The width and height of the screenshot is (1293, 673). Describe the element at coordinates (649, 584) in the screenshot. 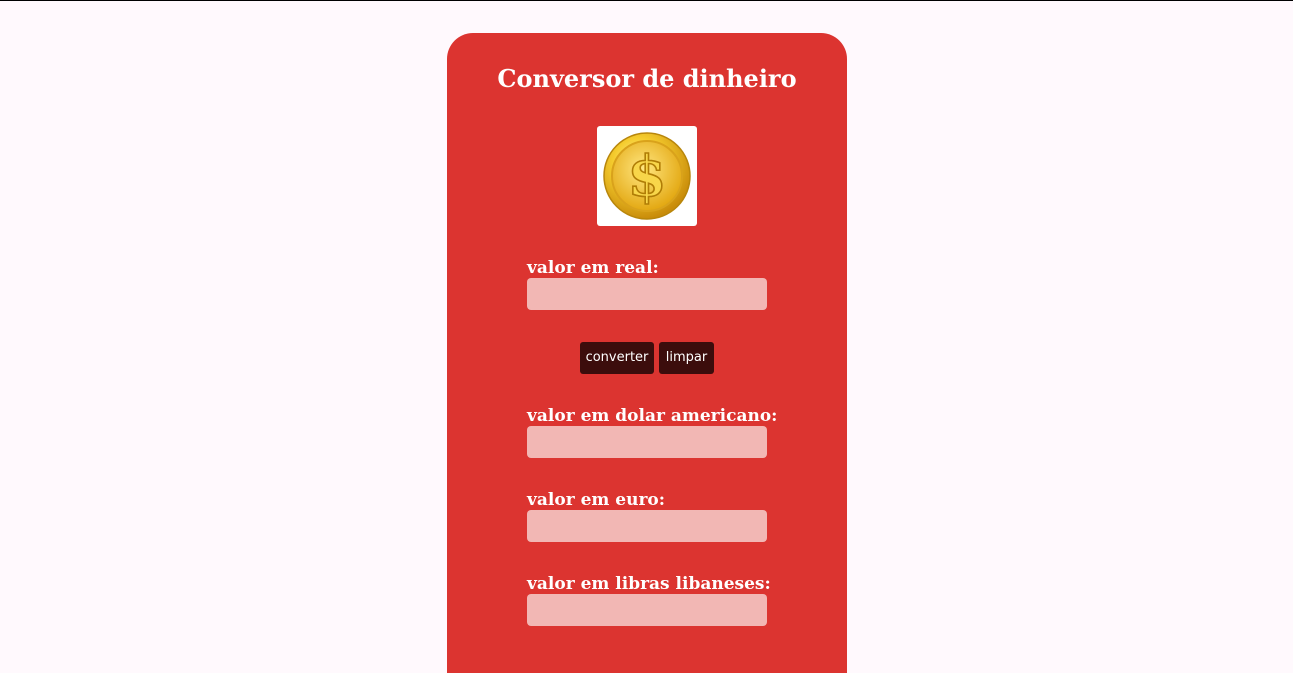

I see `libras-label: valor em libras libaneses:` at that location.